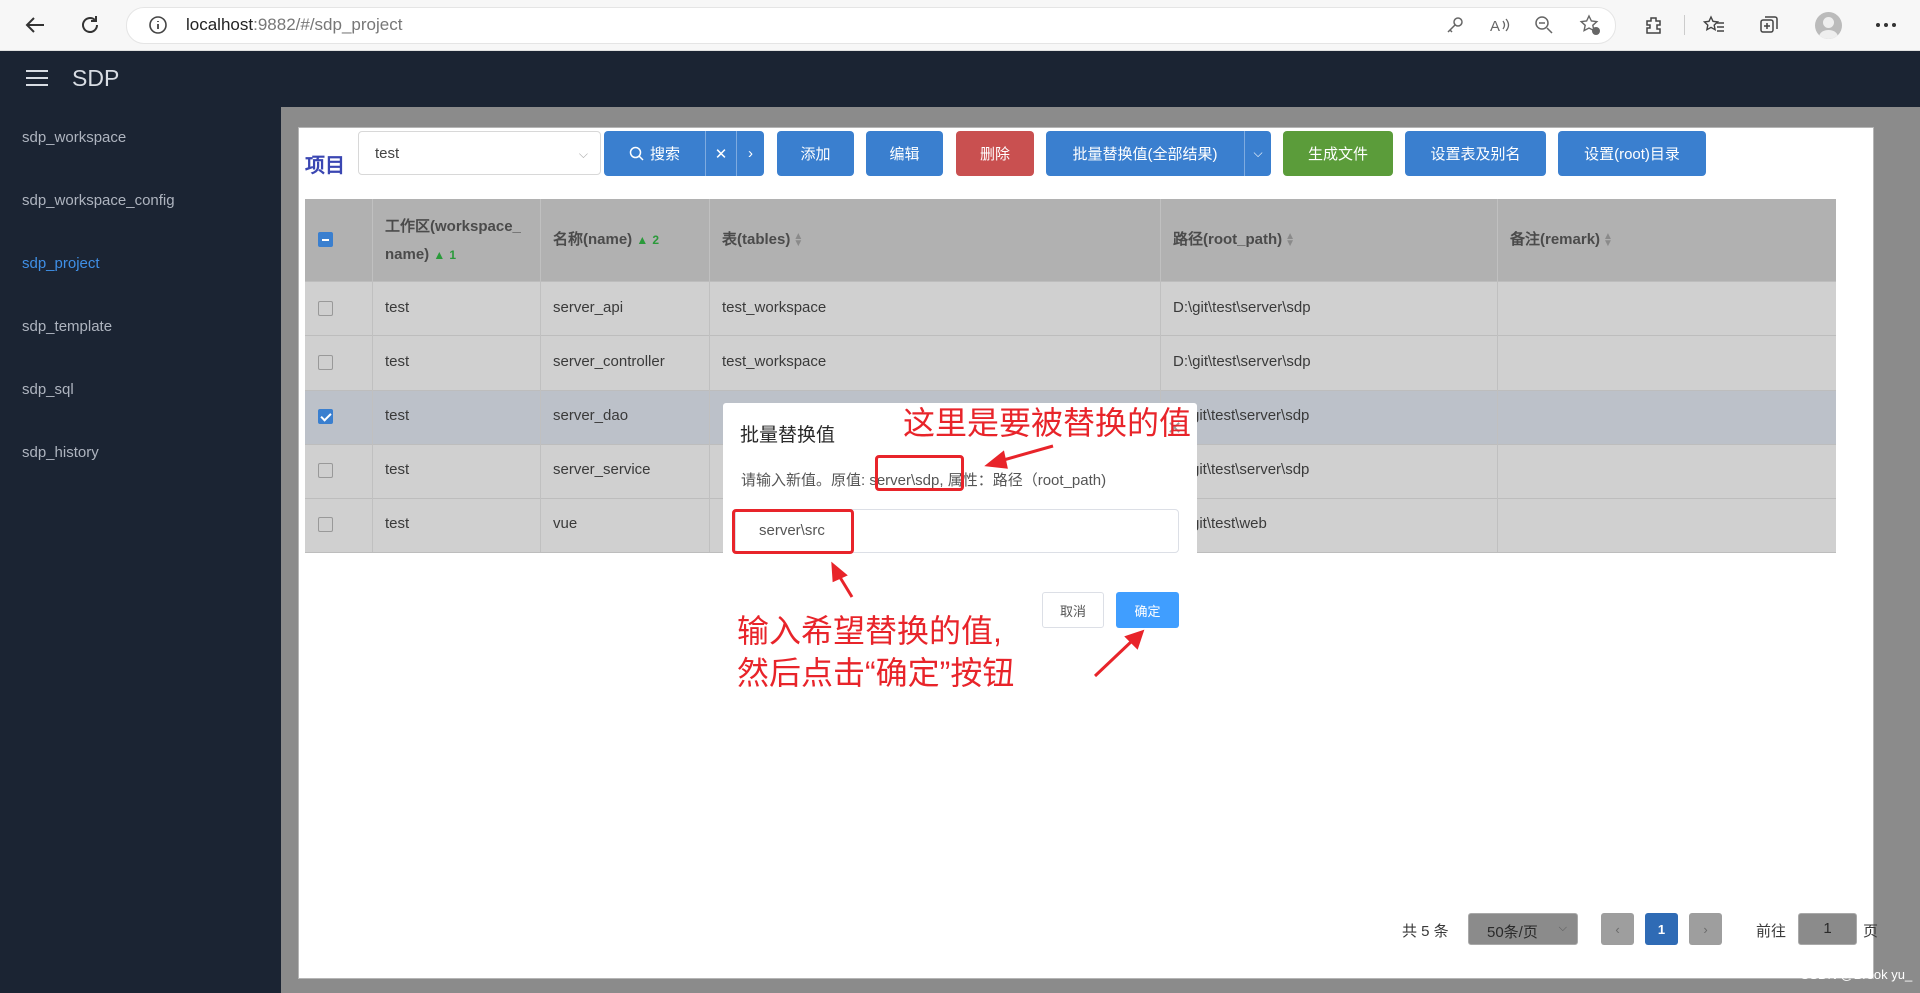 Image resolution: width=1920 pixels, height=993 pixels. I want to click on more-menu-icon, so click(1886, 25).